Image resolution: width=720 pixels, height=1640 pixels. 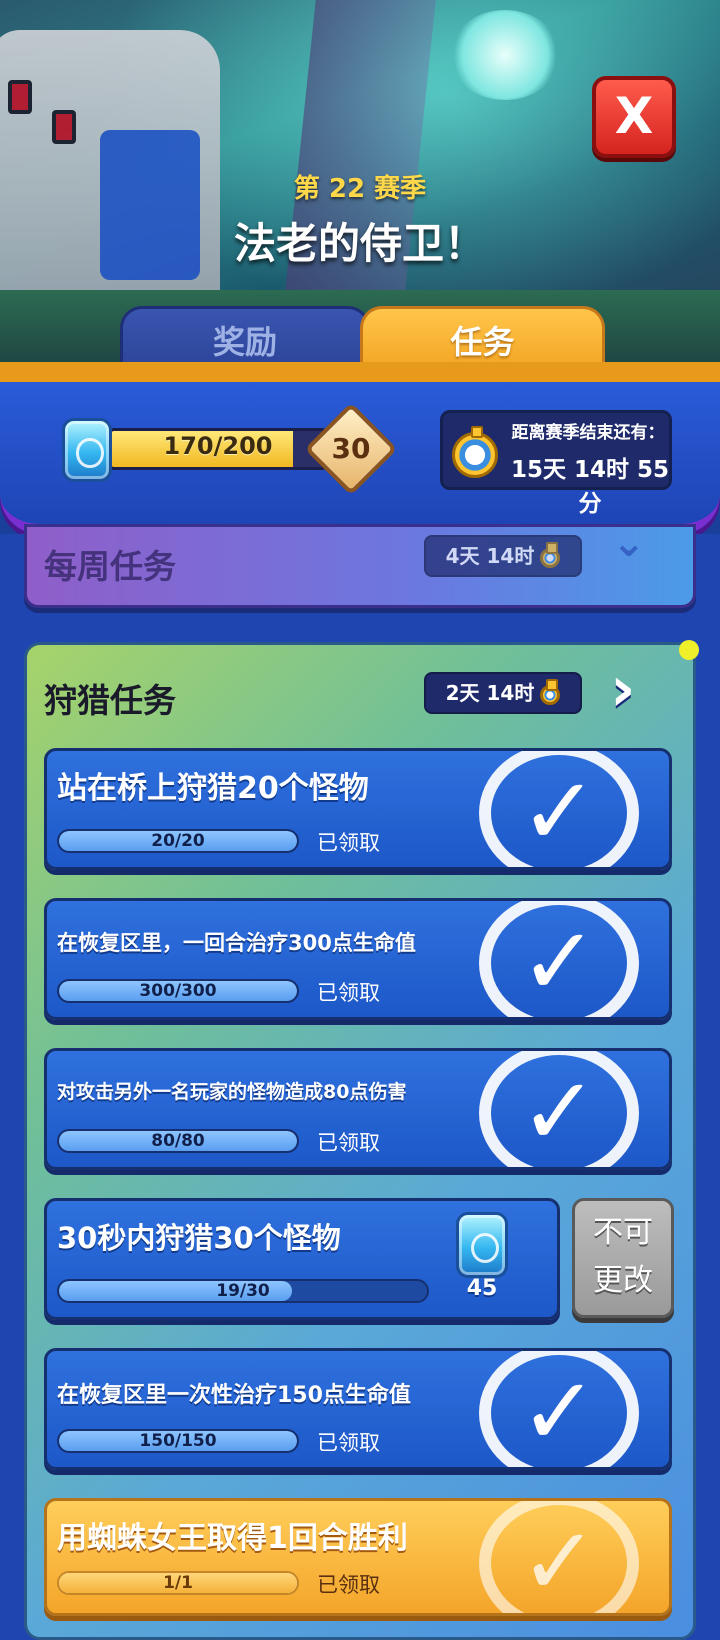 I want to click on task-progress-text: 300/300, so click(x=178, y=991).